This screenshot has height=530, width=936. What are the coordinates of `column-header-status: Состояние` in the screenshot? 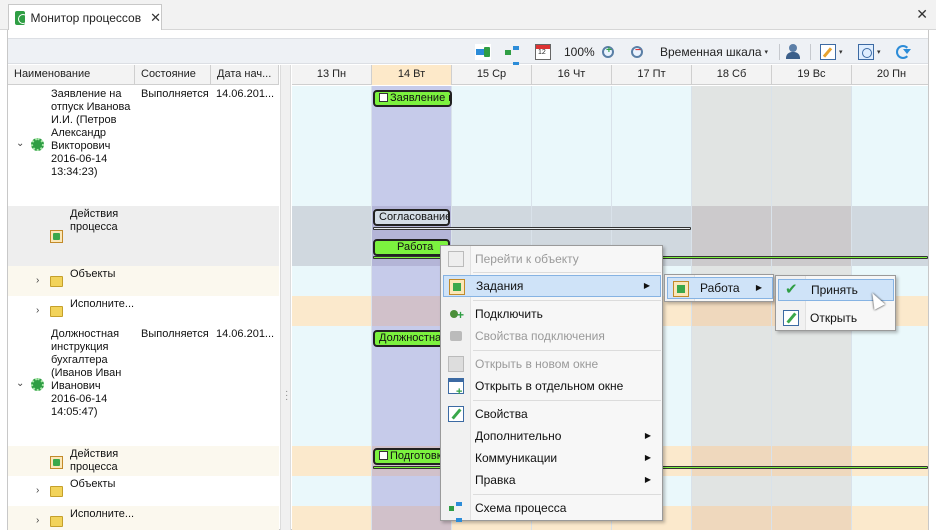 It's located at (173, 75).